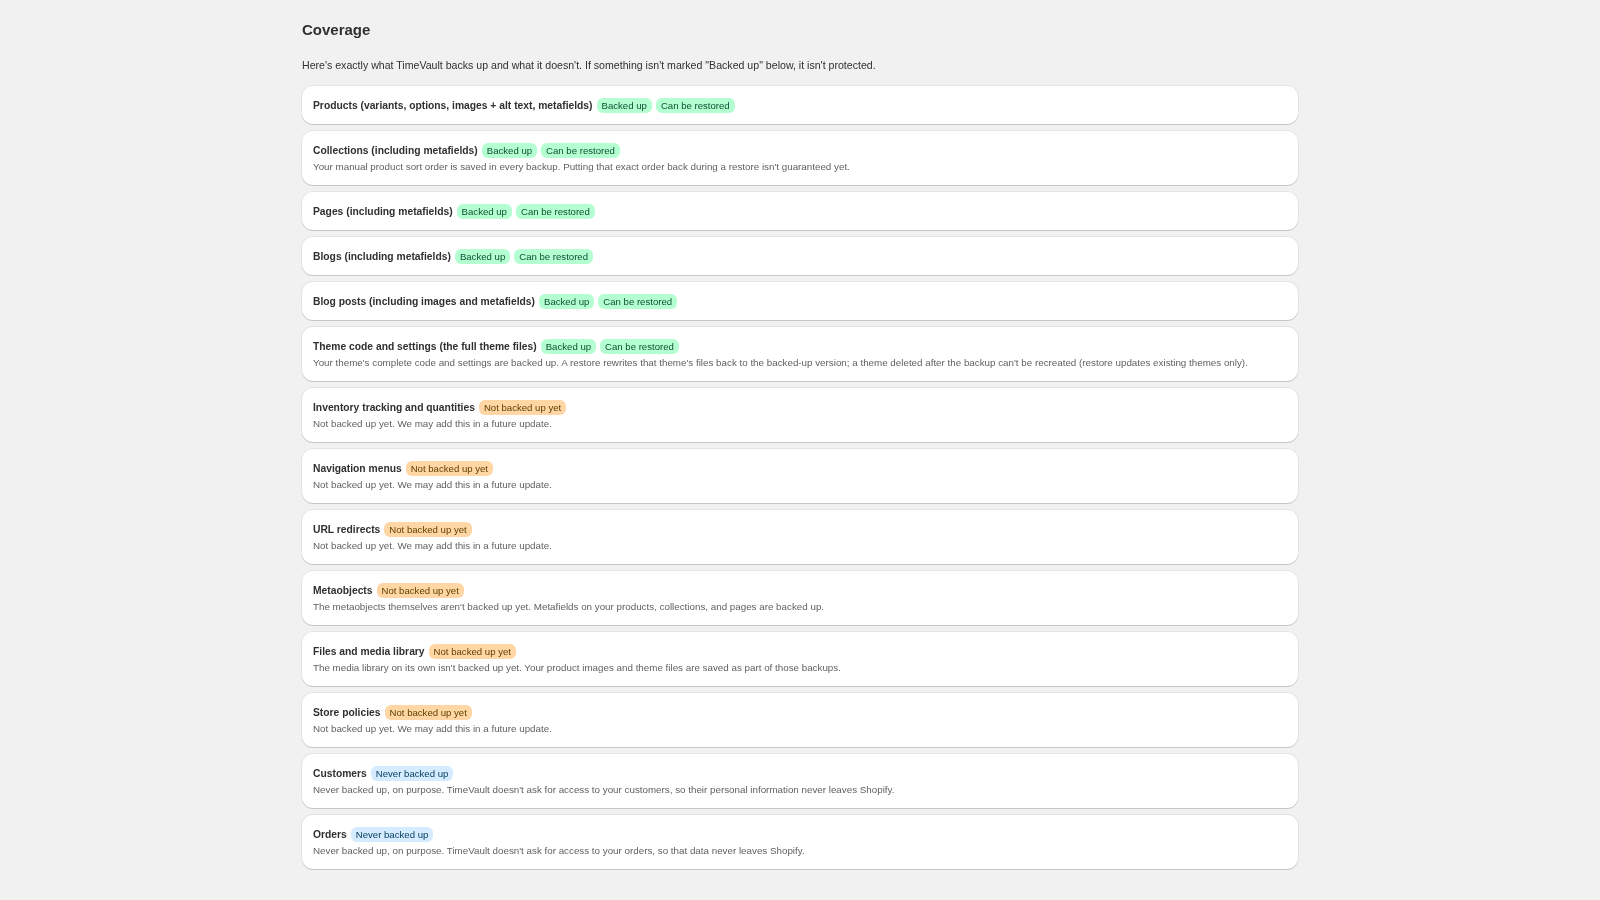  Describe the element at coordinates (395, 150) in the screenshot. I see `item-title: Collections (including metafields)` at that location.